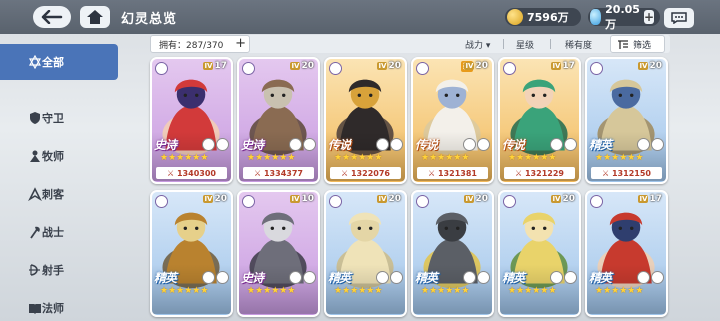 This screenshot has width=720, height=321. Describe the element at coordinates (278, 173) in the screenshot. I see `power-value: ⚔ 1334377` at that location.